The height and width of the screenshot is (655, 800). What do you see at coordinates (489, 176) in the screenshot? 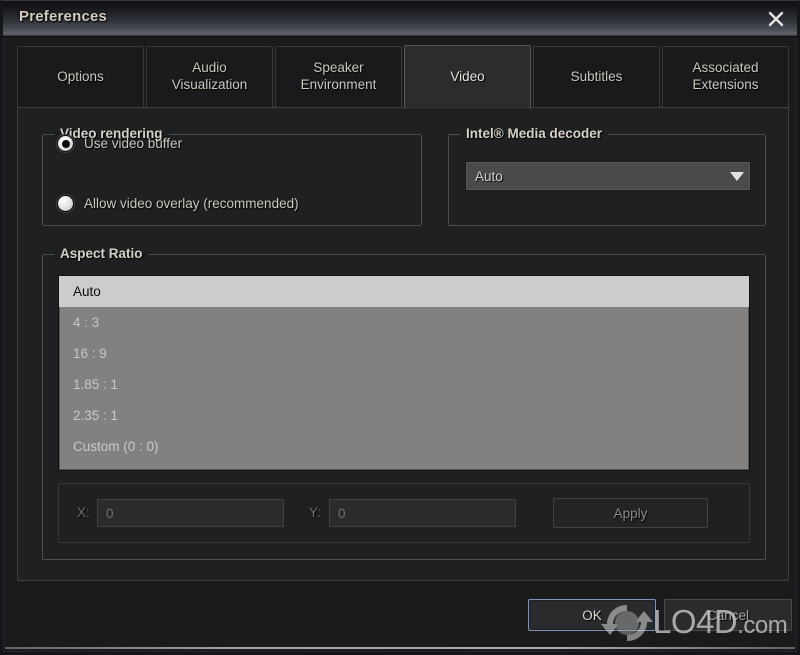
I see `decoder-selected-value: Auto` at bounding box center [489, 176].